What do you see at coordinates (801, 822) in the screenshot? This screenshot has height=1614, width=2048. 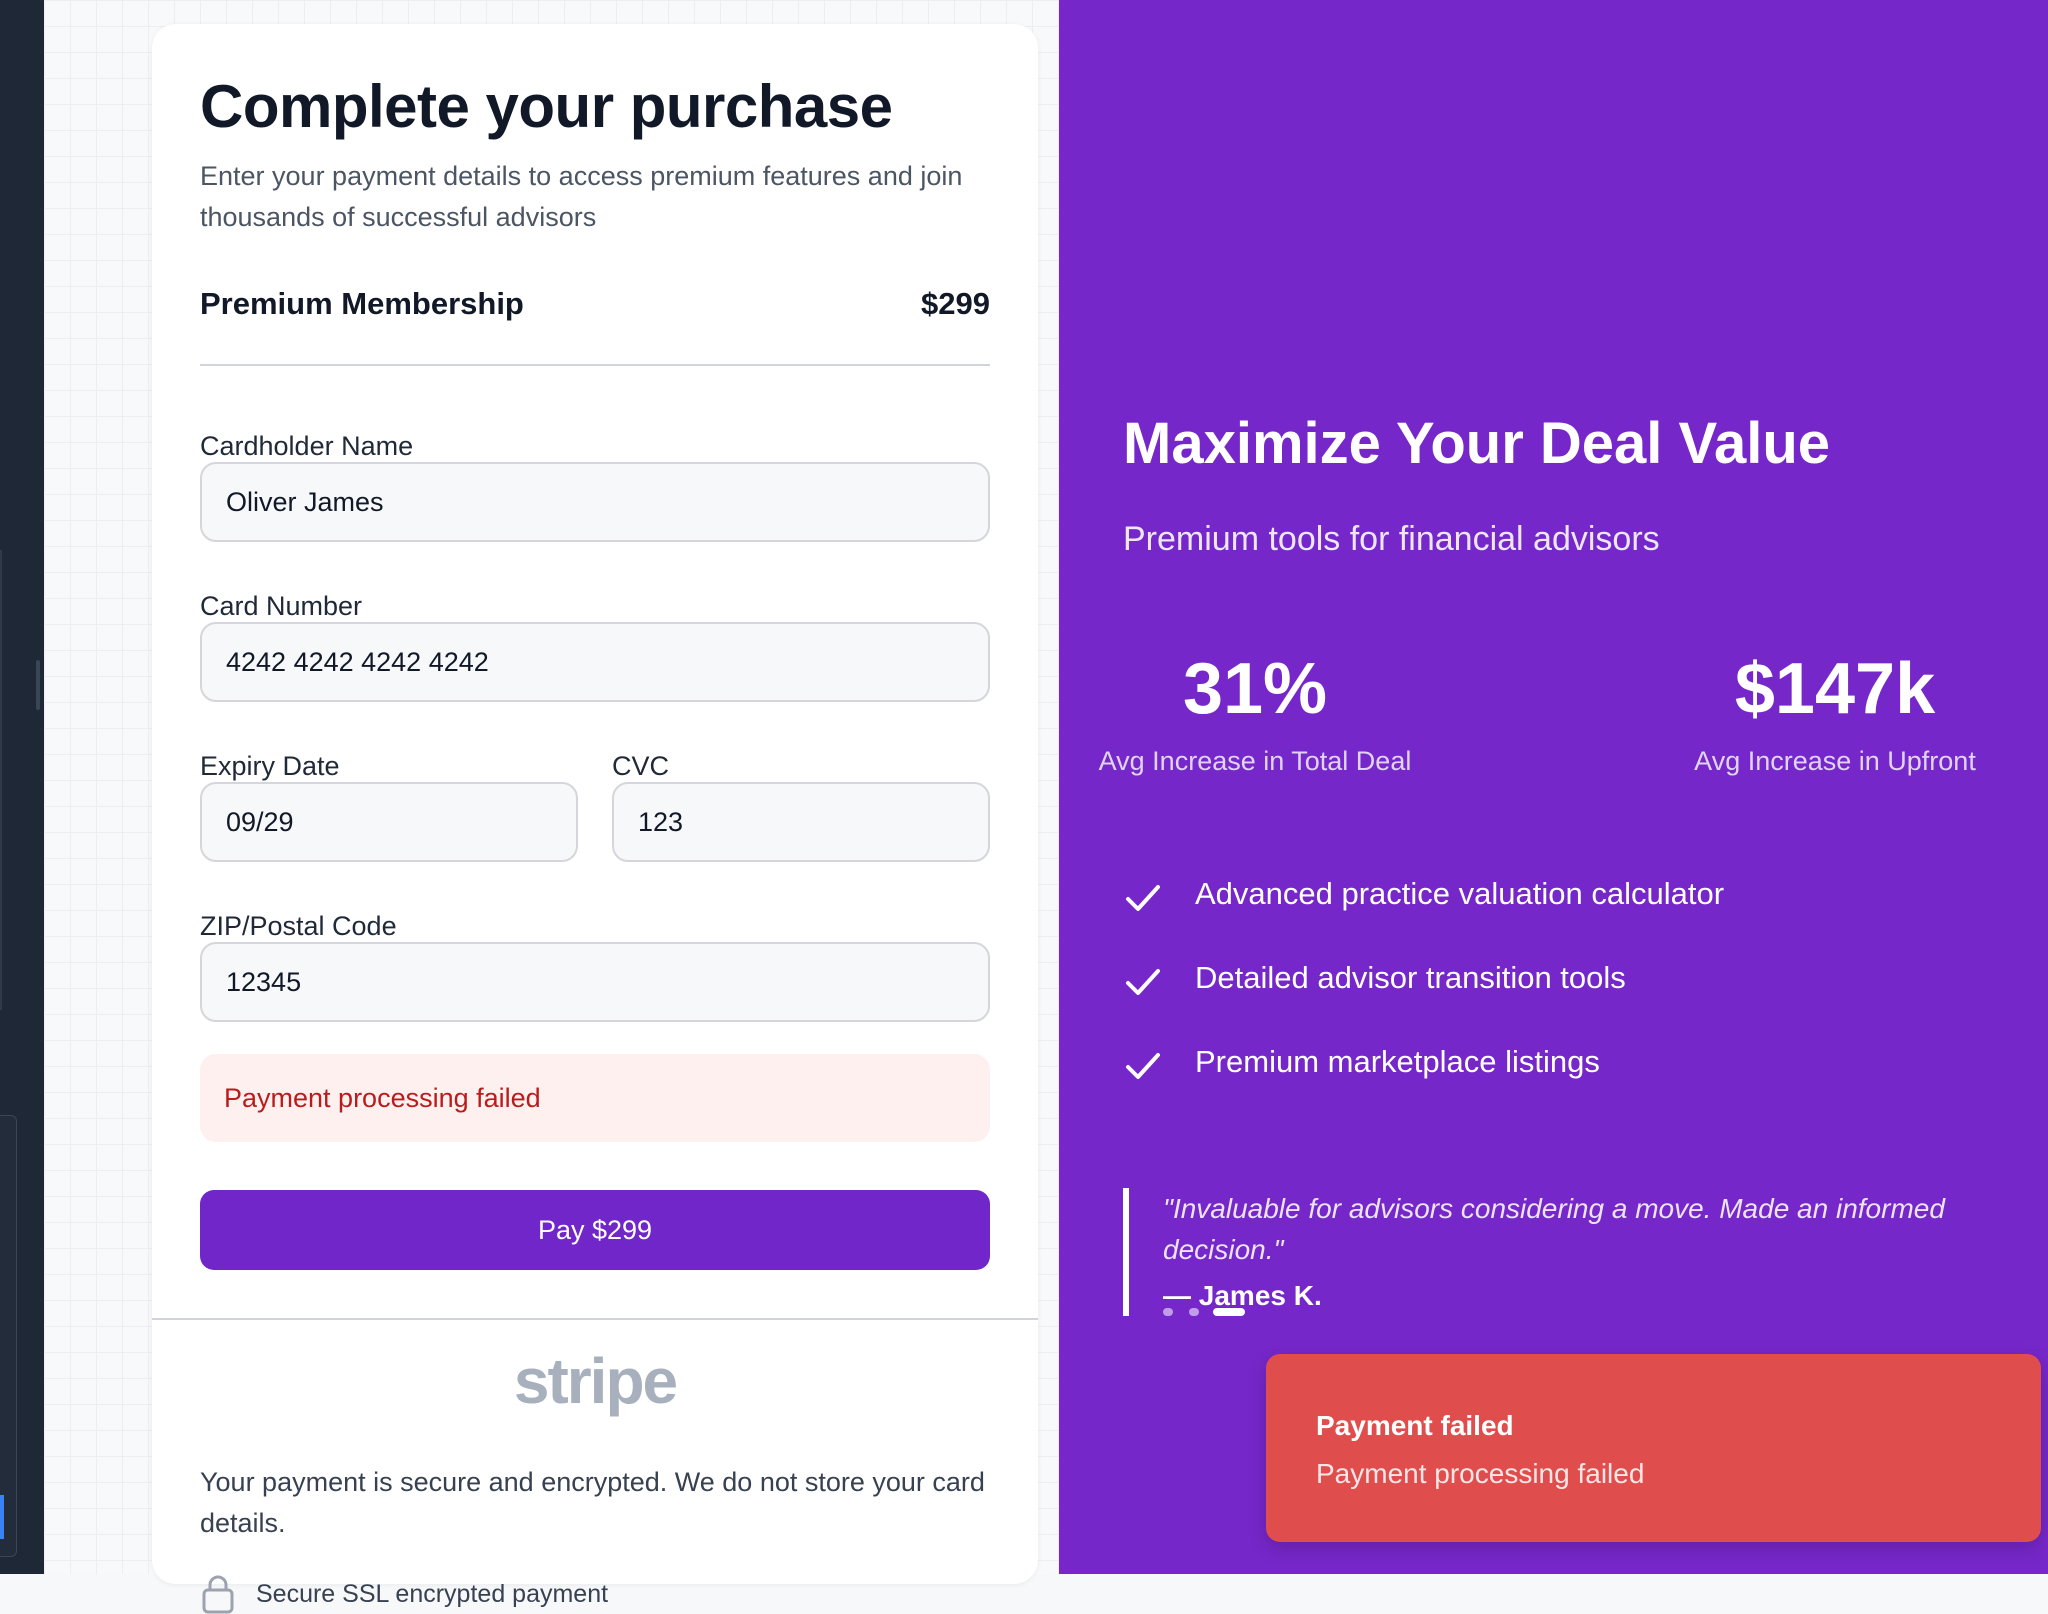 I see `cvc-field: 123` at bounding box center [801, 822].